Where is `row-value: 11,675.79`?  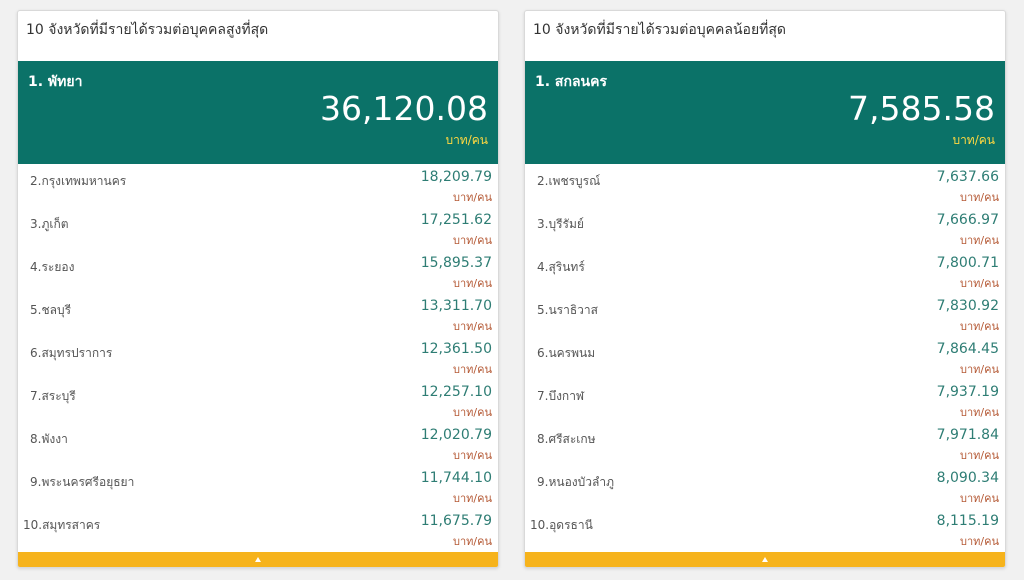 row-value: 11,675.79 is located at coordinates (456, 521).